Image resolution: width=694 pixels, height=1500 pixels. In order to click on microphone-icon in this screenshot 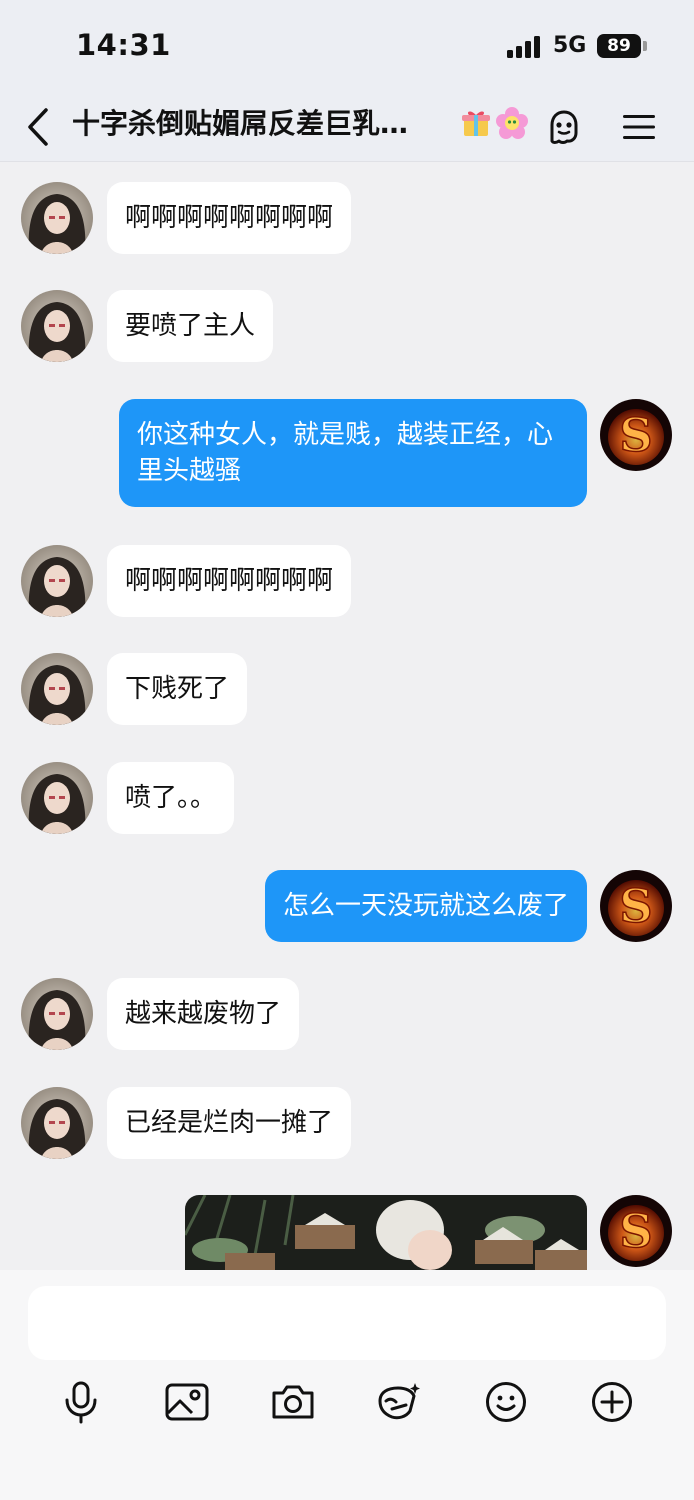, I will do `click(81, 1402)`.